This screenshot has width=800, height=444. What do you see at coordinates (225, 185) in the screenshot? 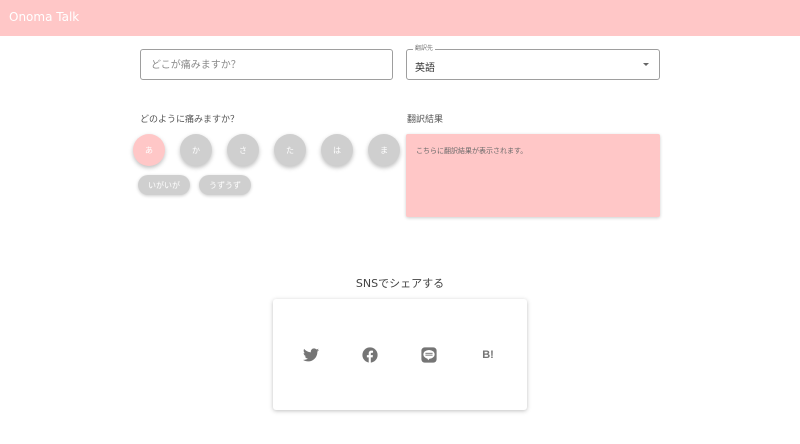
I see `onomatopoeia-chip-uzuuzu: うずうず` at bounding box center [225, 185].